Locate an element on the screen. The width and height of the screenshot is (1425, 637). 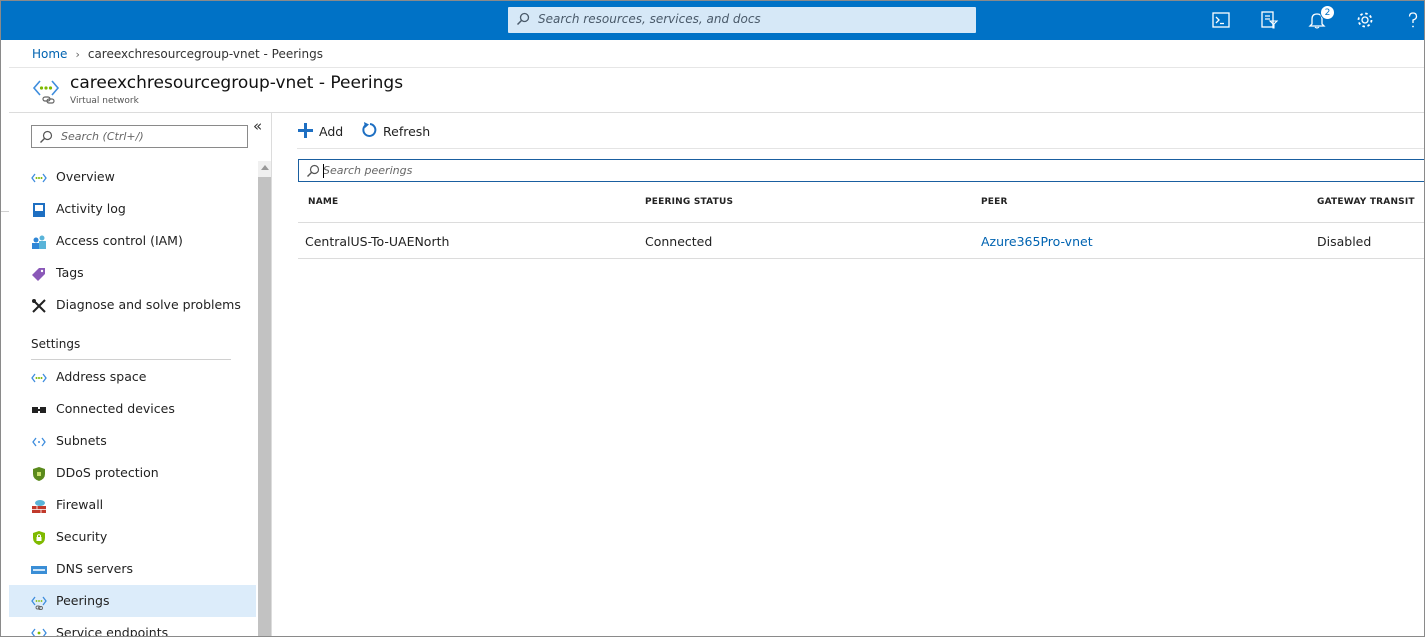
collapse-menu-icon: « is located at coordinates (257, 126).